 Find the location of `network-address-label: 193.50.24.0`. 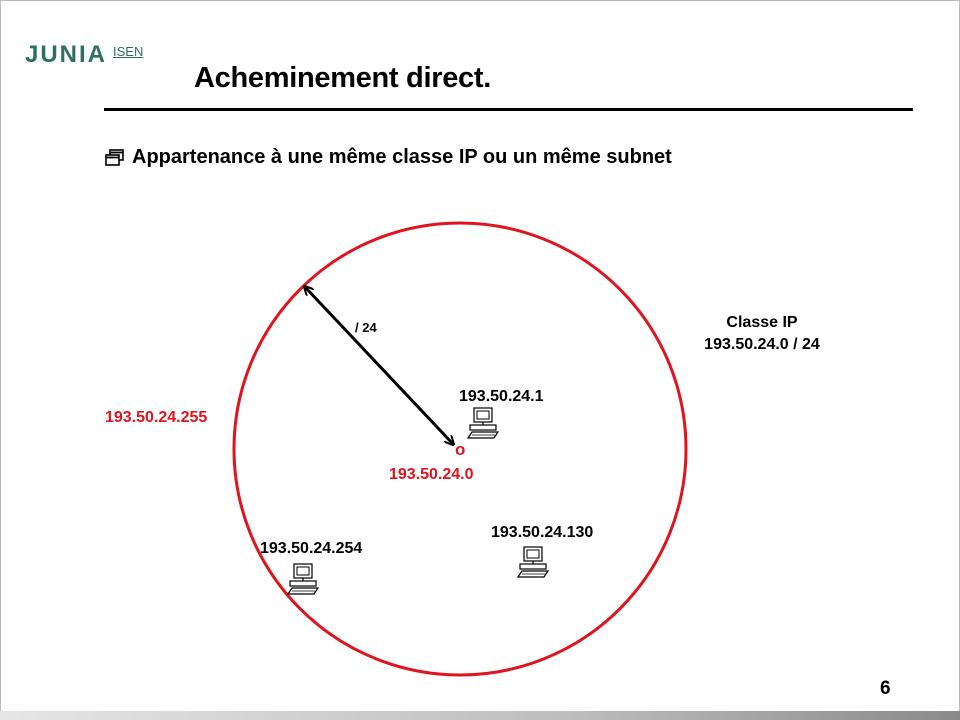

network-address-label: 193.50.24.0 is located at coordinates (431, 474).